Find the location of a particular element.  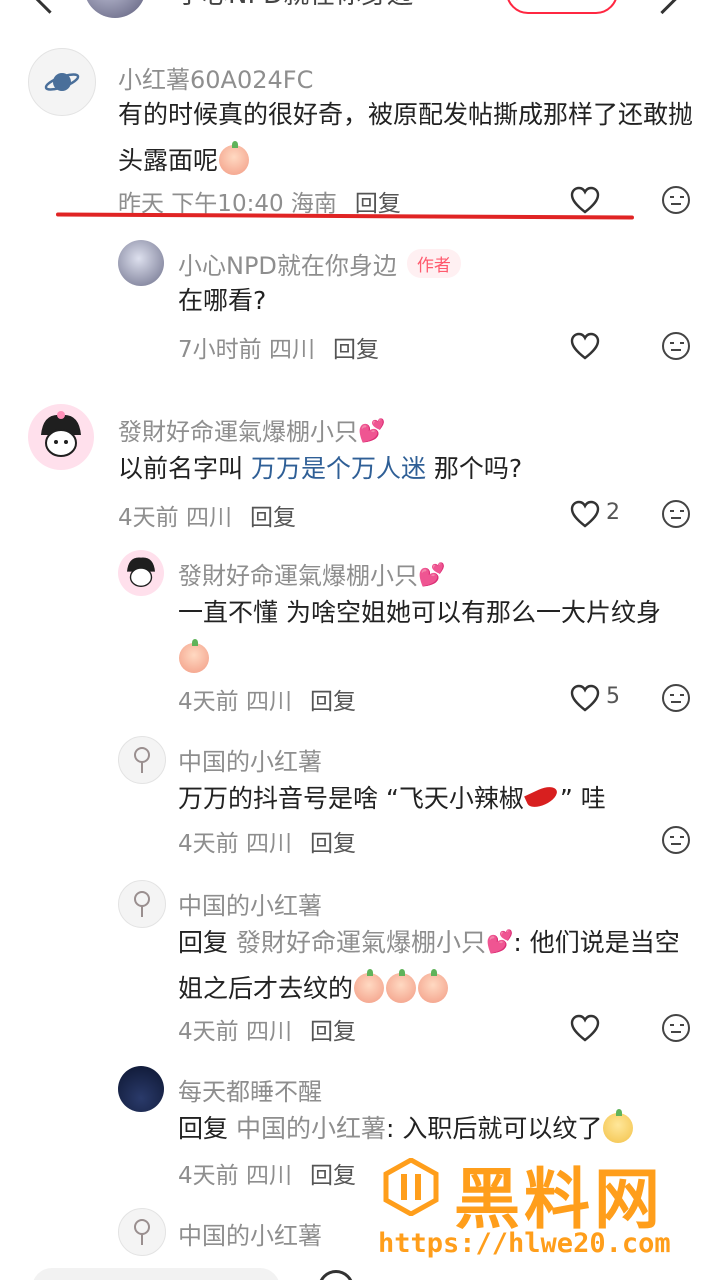

top-author-name: 小心NPD就在你身边 is located at coordinates (326, 7).